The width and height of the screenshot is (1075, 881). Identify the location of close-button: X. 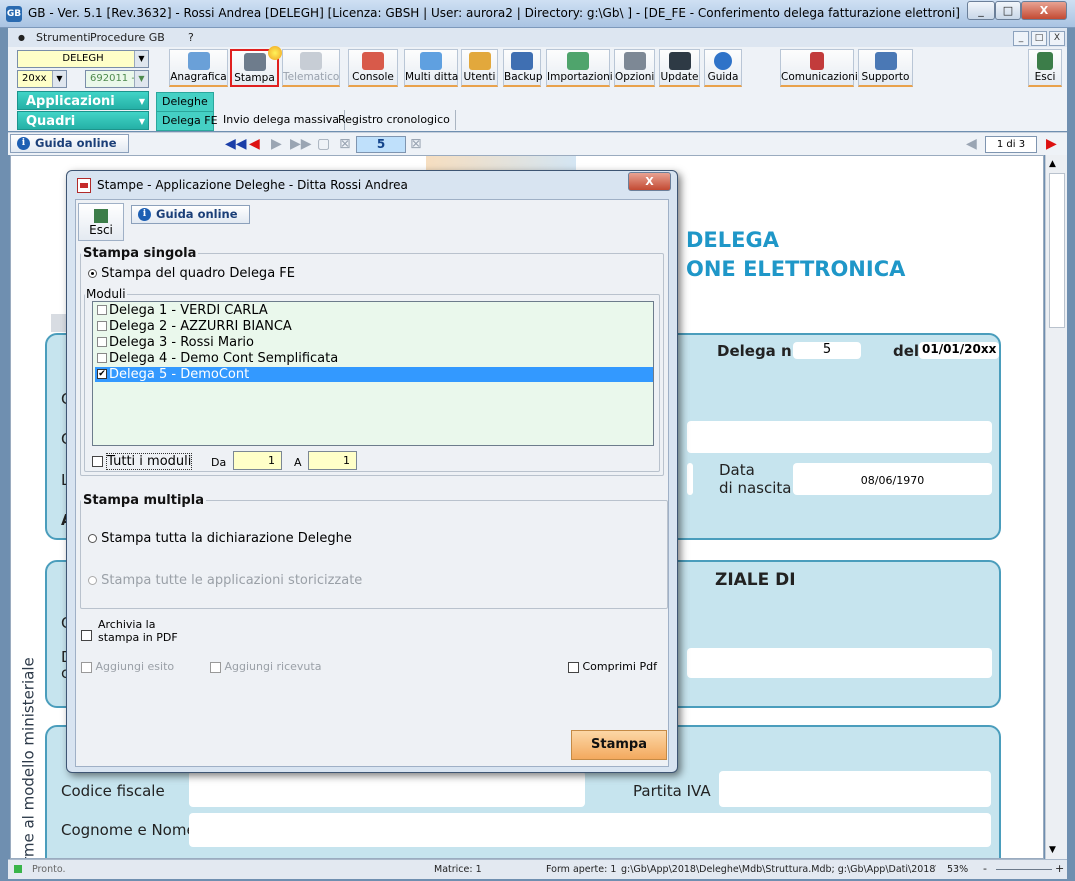
(1044, 10).